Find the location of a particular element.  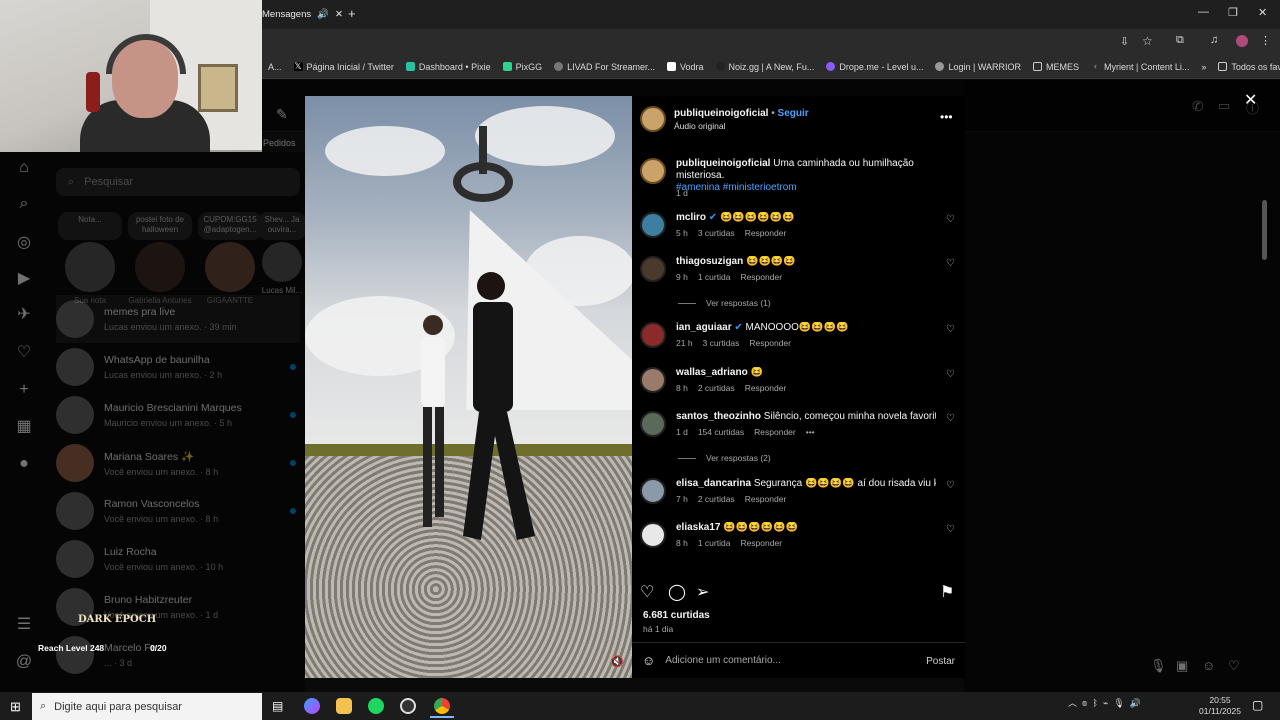

file-explorer-icon is located at coordinates (344, 706).